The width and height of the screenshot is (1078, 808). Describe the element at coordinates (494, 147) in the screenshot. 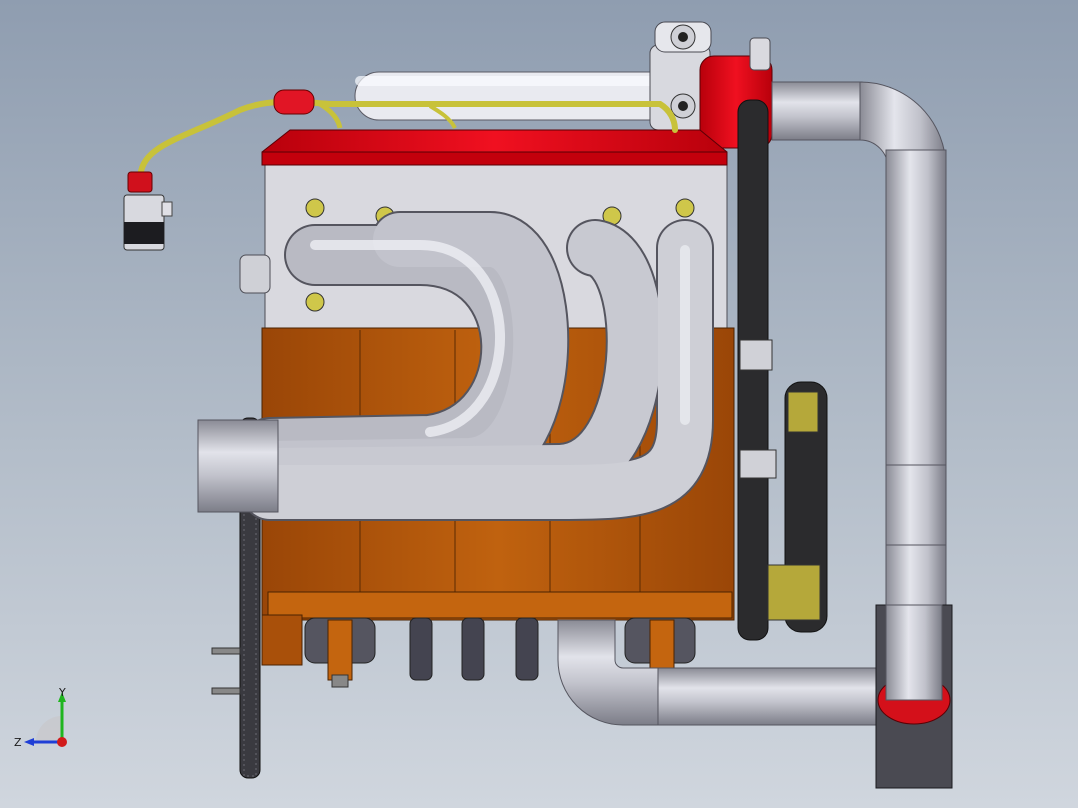

I see `valve-cover` at that location.